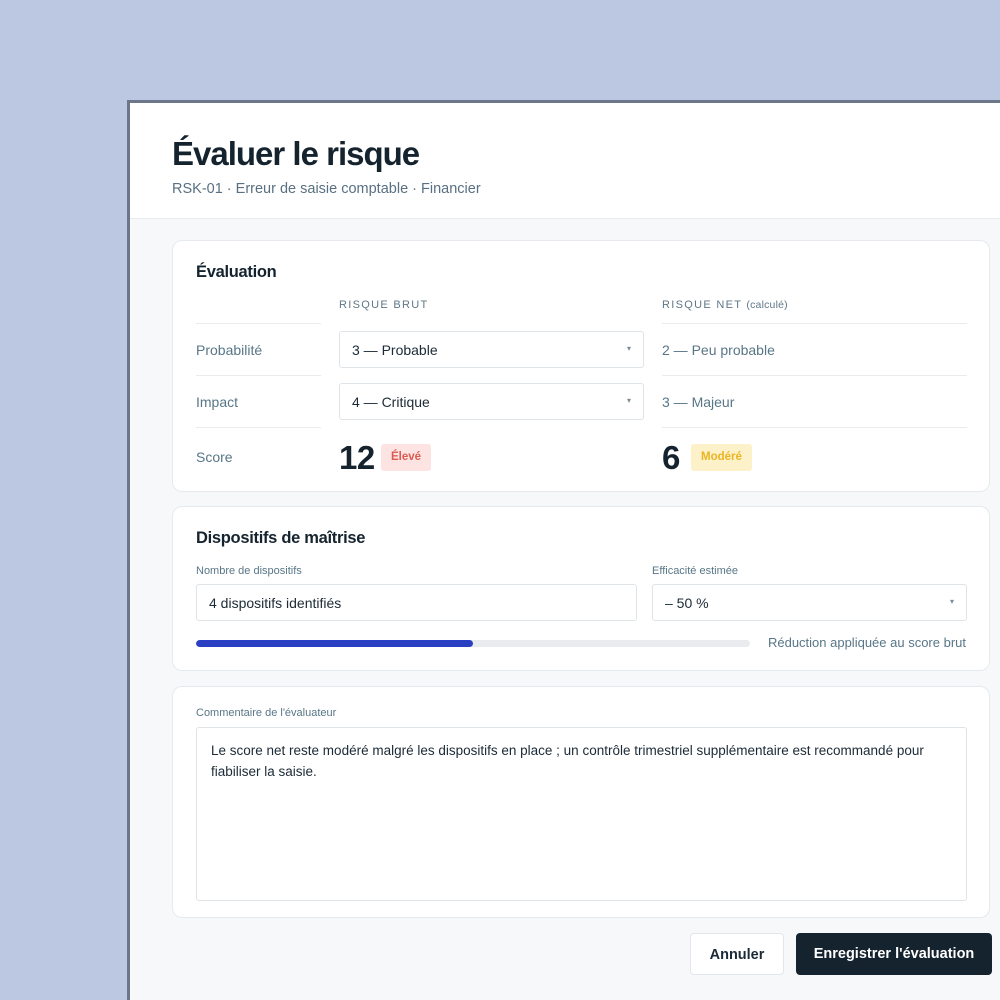  What do you see at coordinates (894, 954) in the screenshot?
I see `save-evaluation-button: Enregistrer l'évaluation` at bounding box center [894, 954].